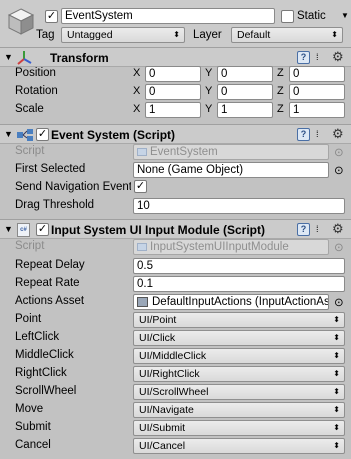  What do you see at coordinates (239, 428) in the screenshot?
I see `submit-dropdown: UI/Submit ⬍` at bounding box center [239, 428].